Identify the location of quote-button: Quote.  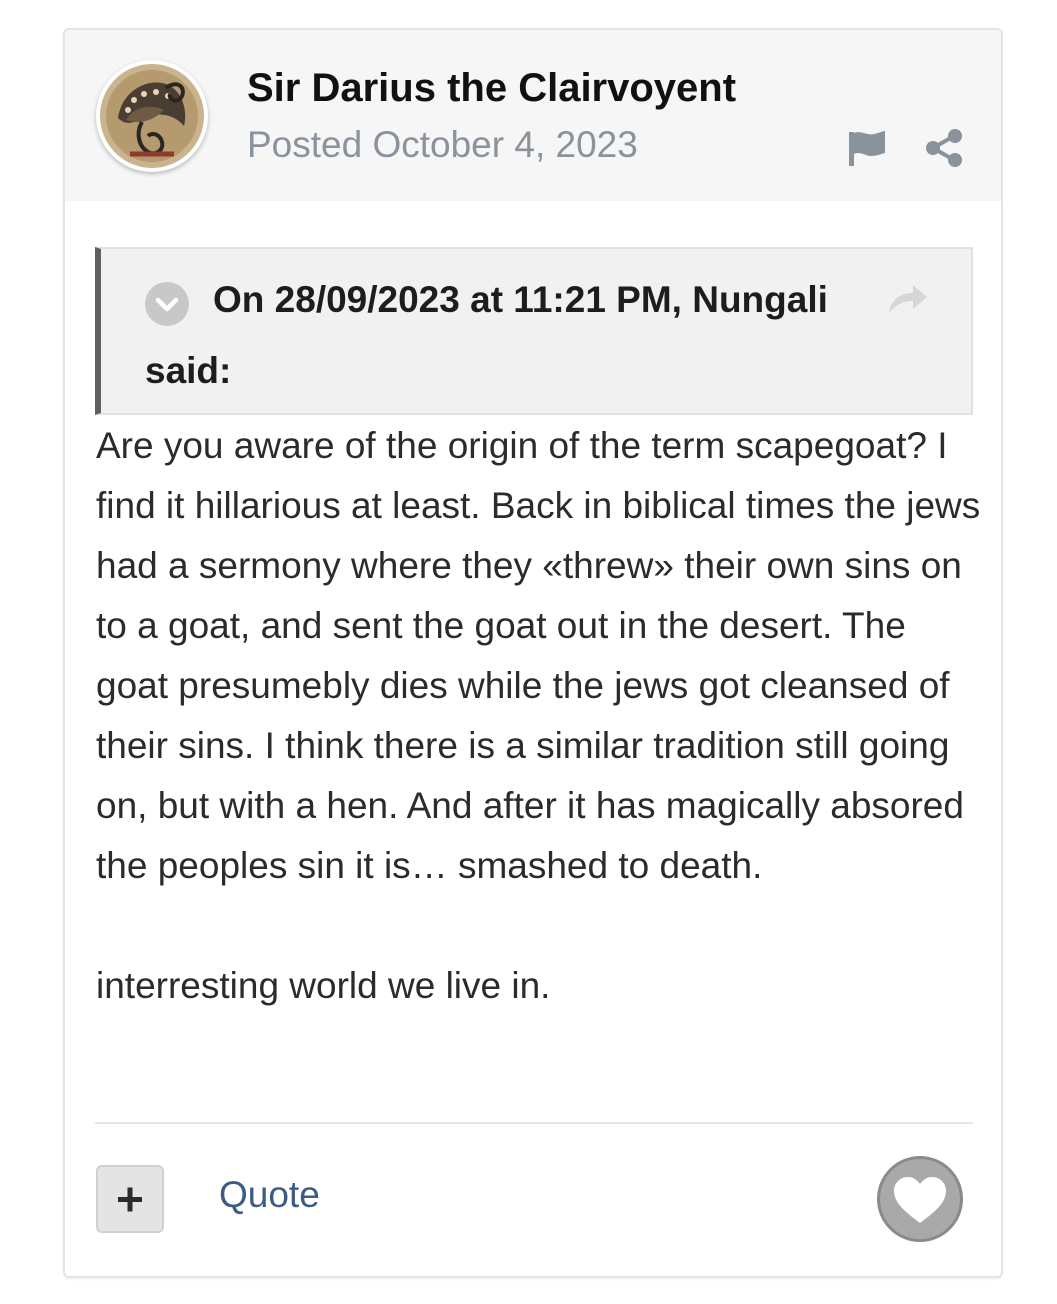
(269, 1195).